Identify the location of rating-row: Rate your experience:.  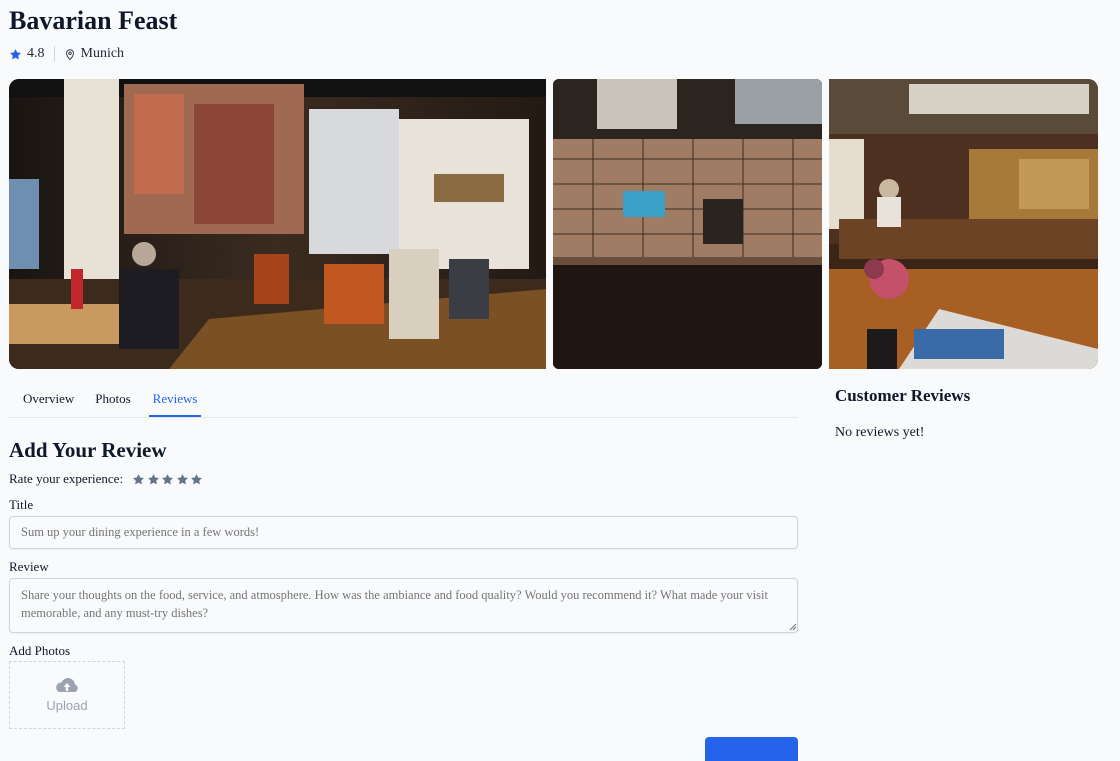
(107, 479).